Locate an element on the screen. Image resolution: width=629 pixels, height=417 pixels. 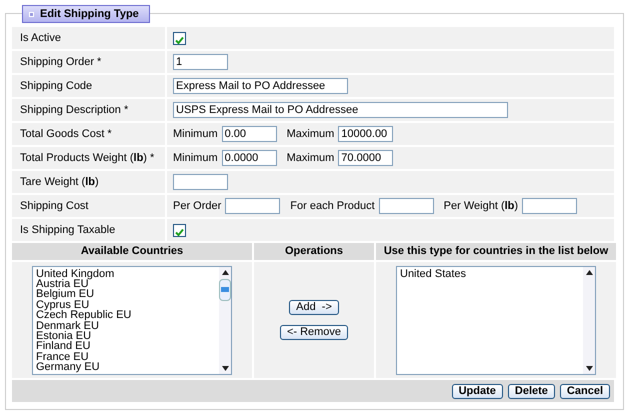
list-item: Germany EU is located at coordinates (126, 367).